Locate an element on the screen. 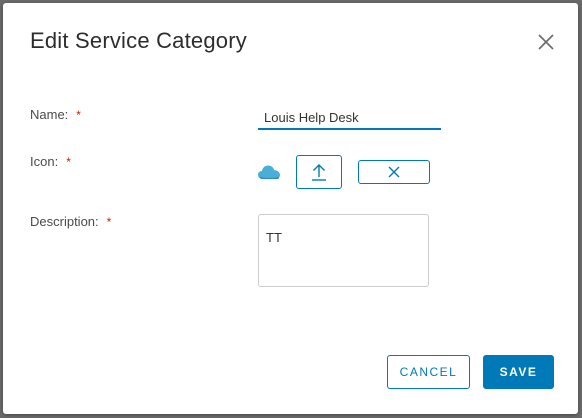 This screenshot has height=418, width=582. clear-icon-button is located at coordinates (394, 172).